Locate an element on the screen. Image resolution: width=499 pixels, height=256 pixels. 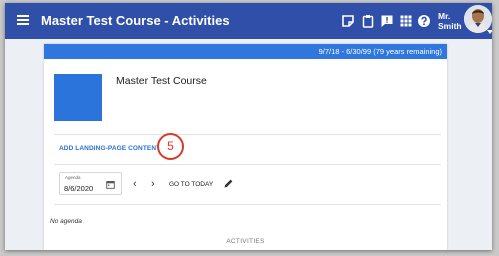
course-date-range: 9/7/18 - 6/30/99 (79 years remaining) is located at coordinates (380, 51).